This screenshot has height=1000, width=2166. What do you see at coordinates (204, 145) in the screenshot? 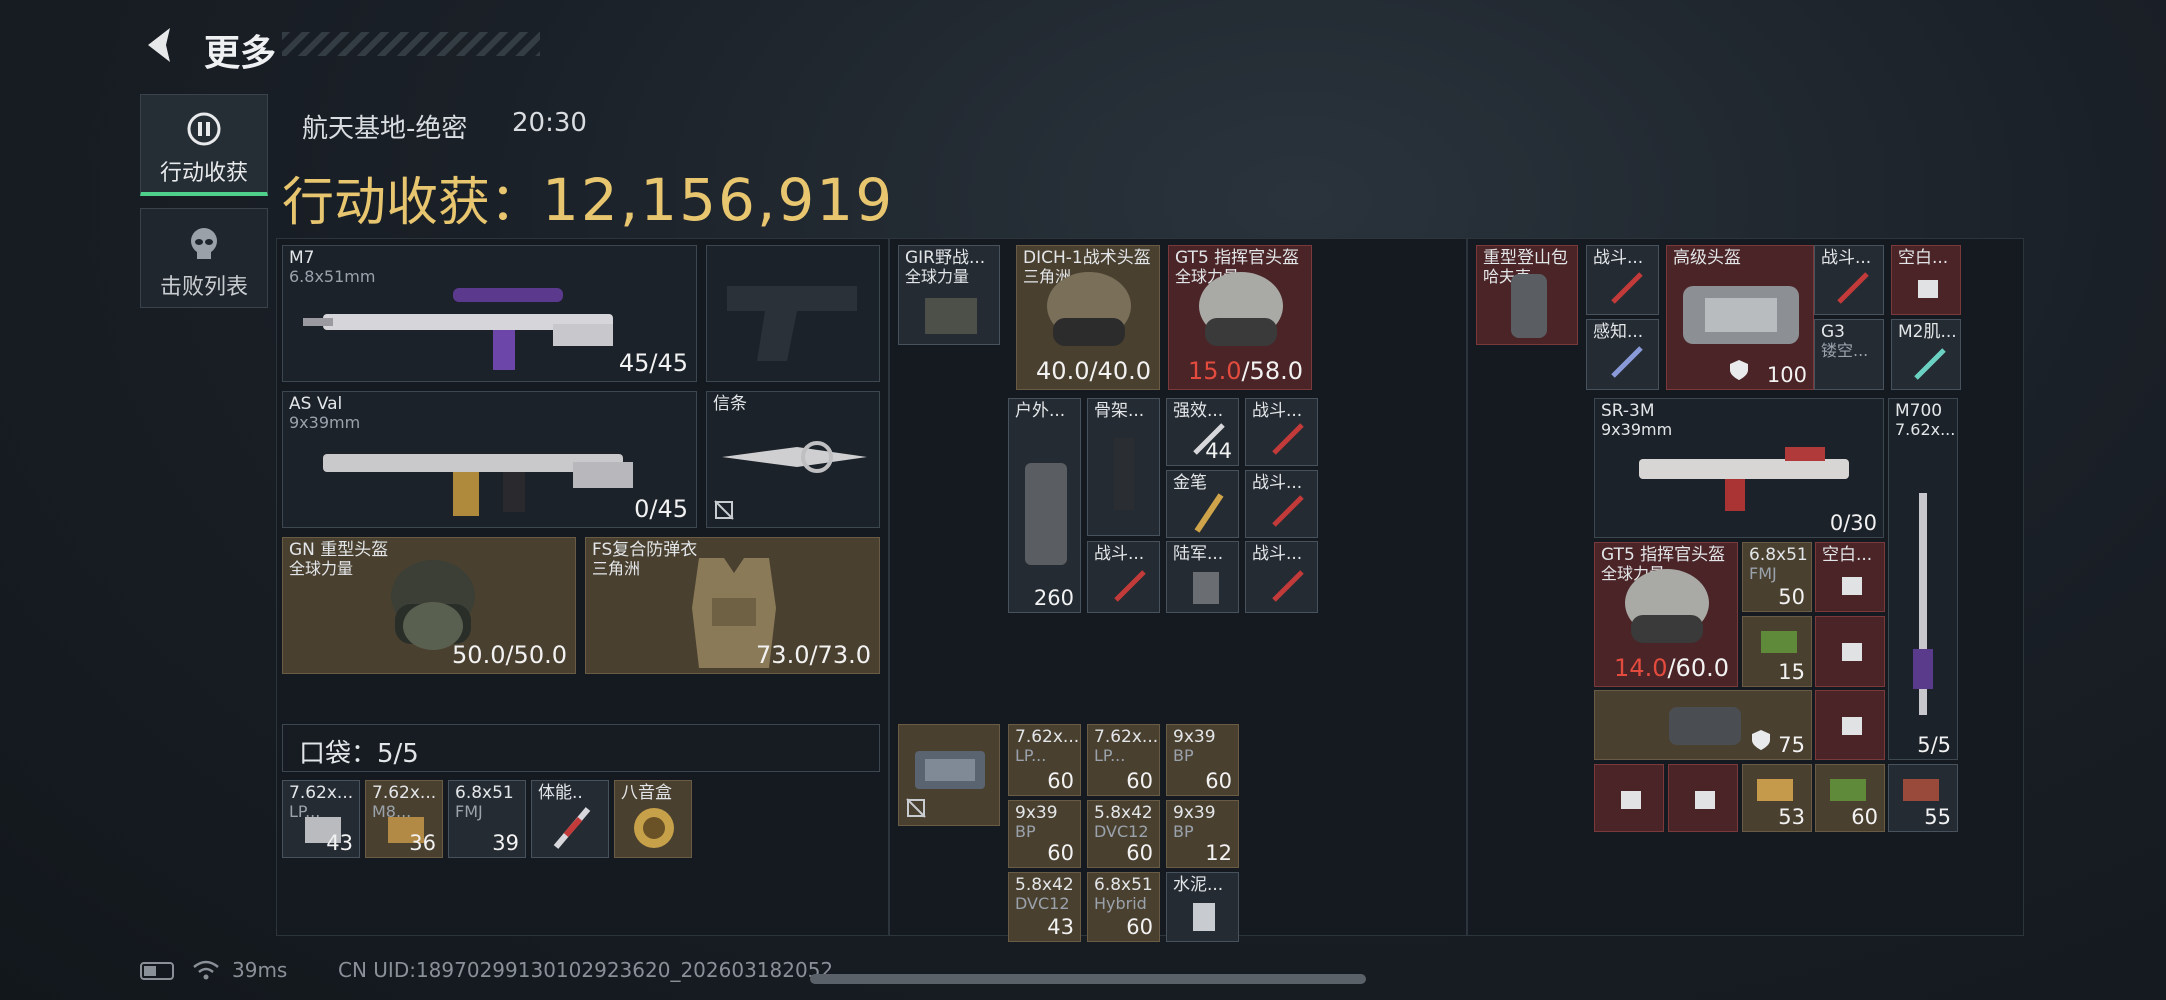
I see `tab-operation-loot: 行动收获` at bounding box center [204, 145].